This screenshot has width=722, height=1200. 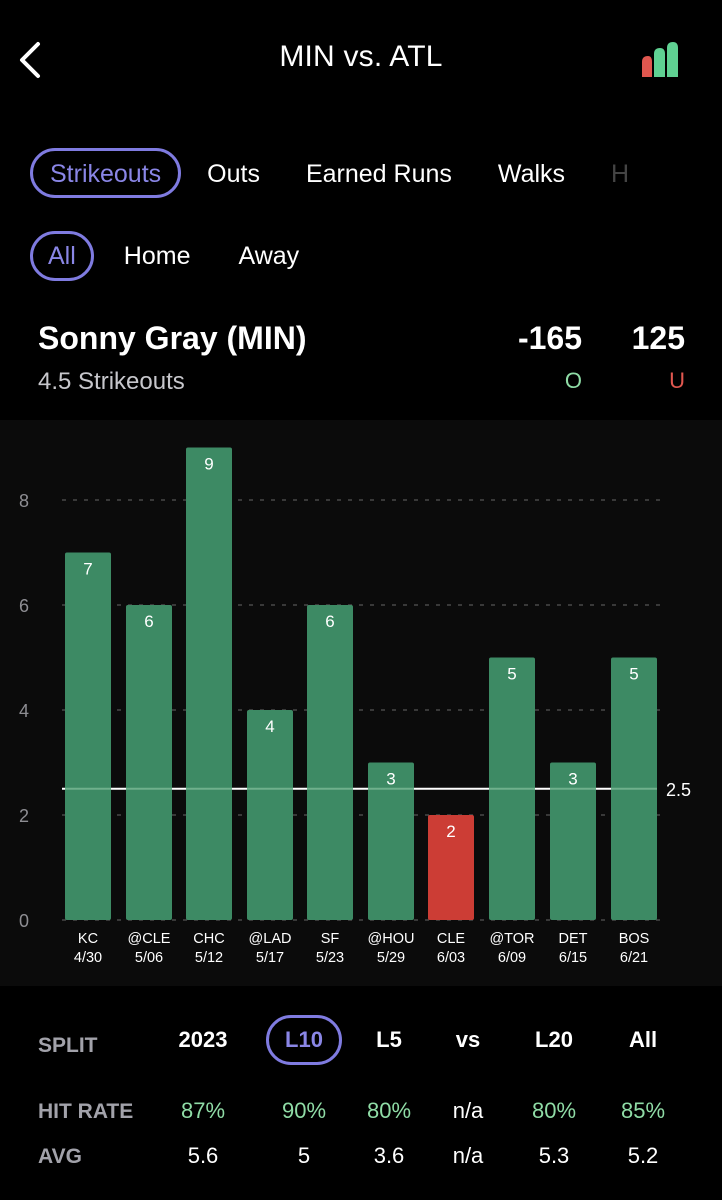 What do you see at coordinates (634, 939) in the screenshot?
I see `x-tick-opponent: BOS` at bounding box center [634, 939].